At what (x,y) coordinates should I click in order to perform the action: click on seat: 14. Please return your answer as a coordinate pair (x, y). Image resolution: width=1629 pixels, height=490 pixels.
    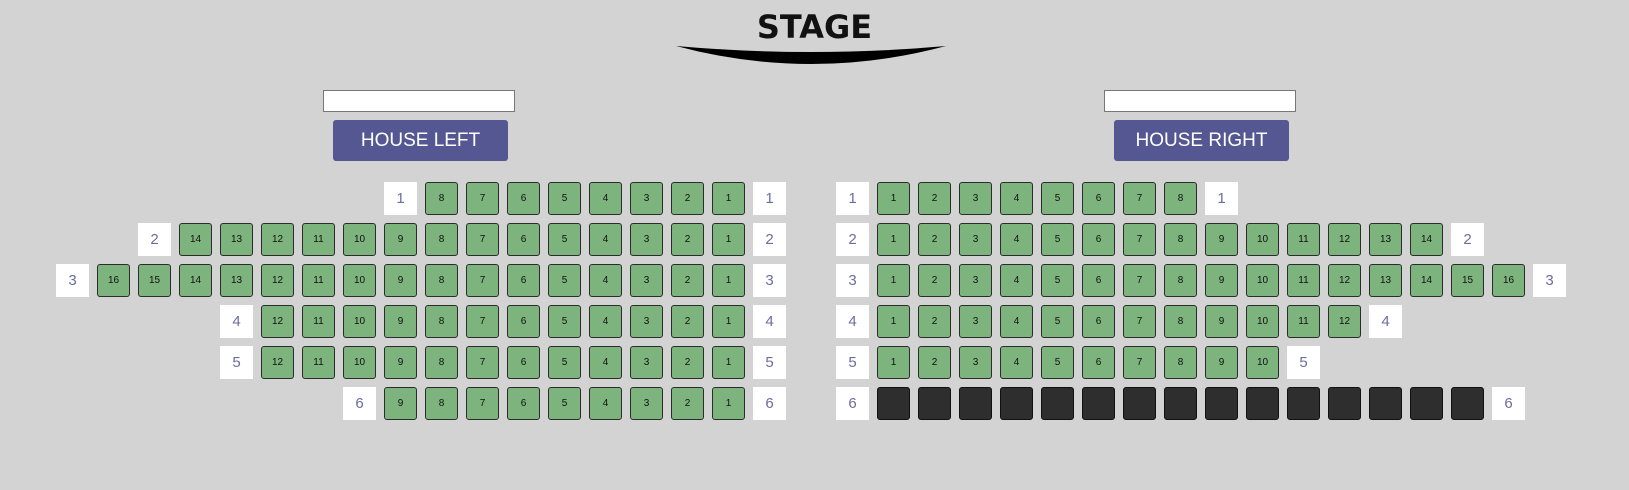
    Looking at the image, I should click on (1426, 239).